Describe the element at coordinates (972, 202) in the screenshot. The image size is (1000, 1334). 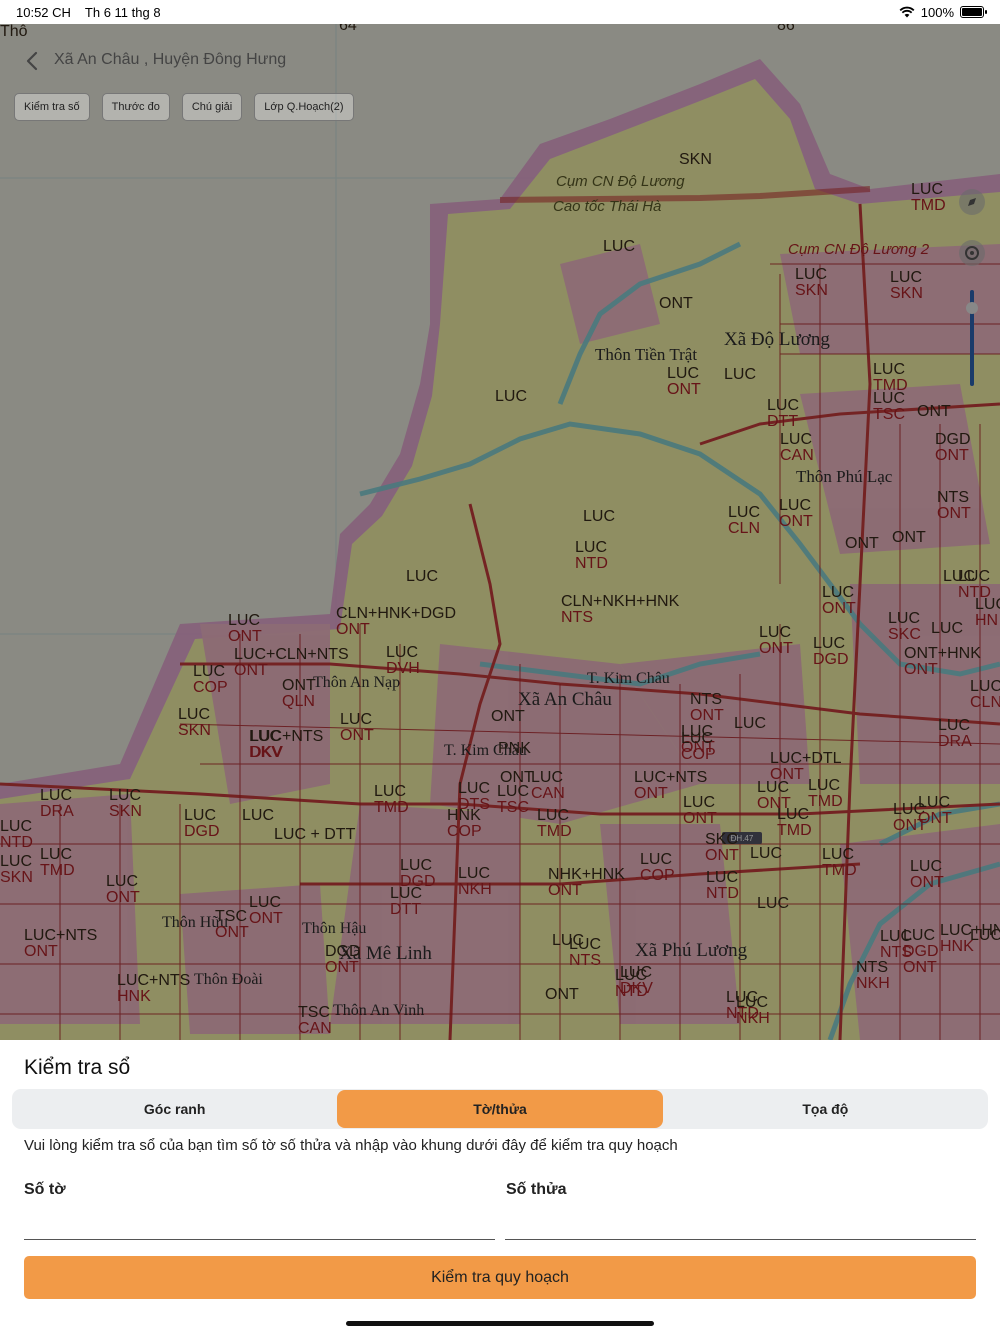
I see `compass-icon` at that location.